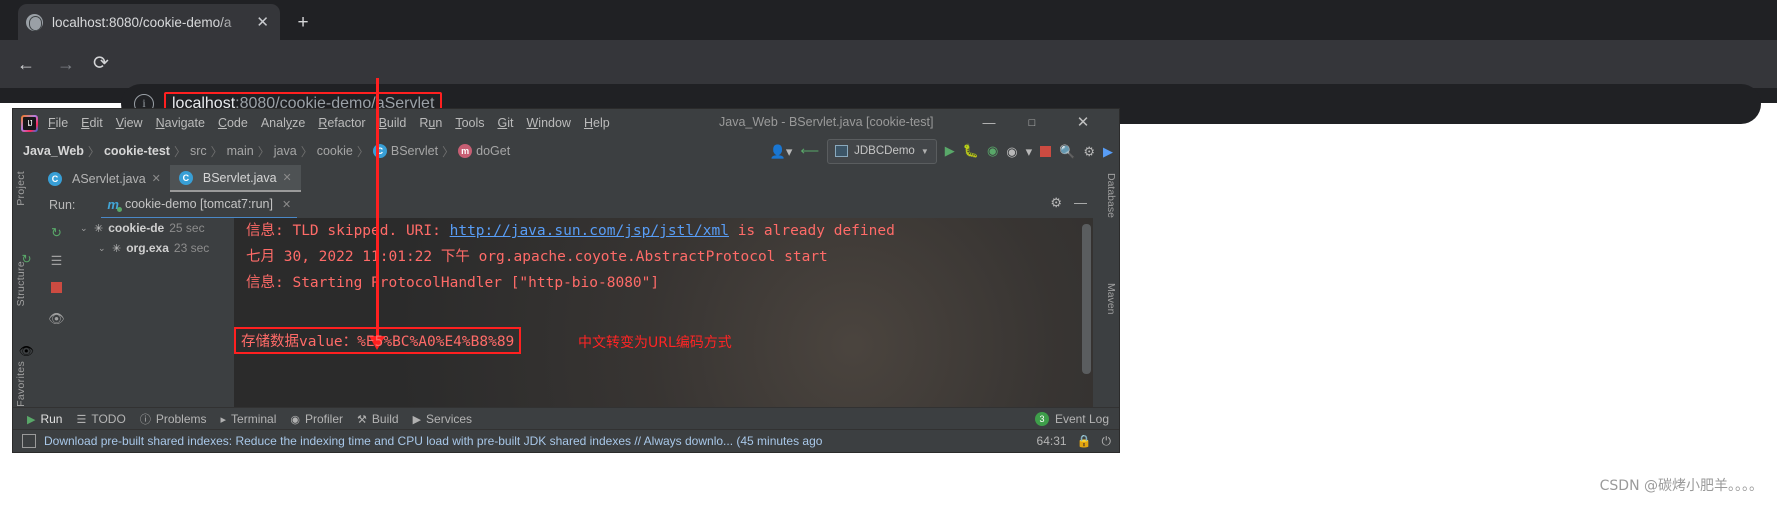  I want to click on hide-icon: —, so click(1080, 202).